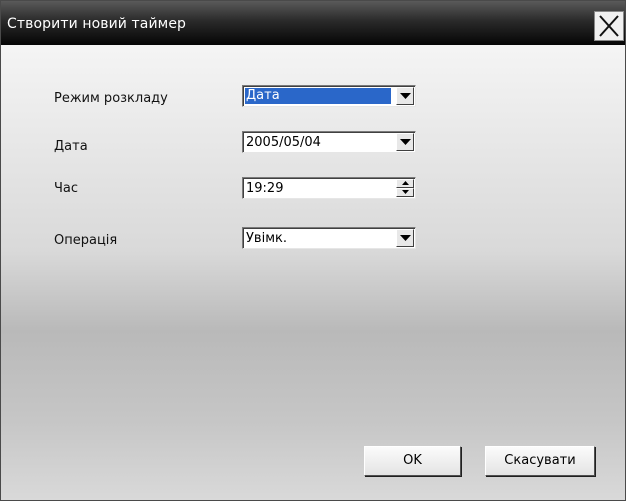  Describe the element at coordinates (329, 238) in the screenshot. I see `operation-select: Увімк.` at that location.